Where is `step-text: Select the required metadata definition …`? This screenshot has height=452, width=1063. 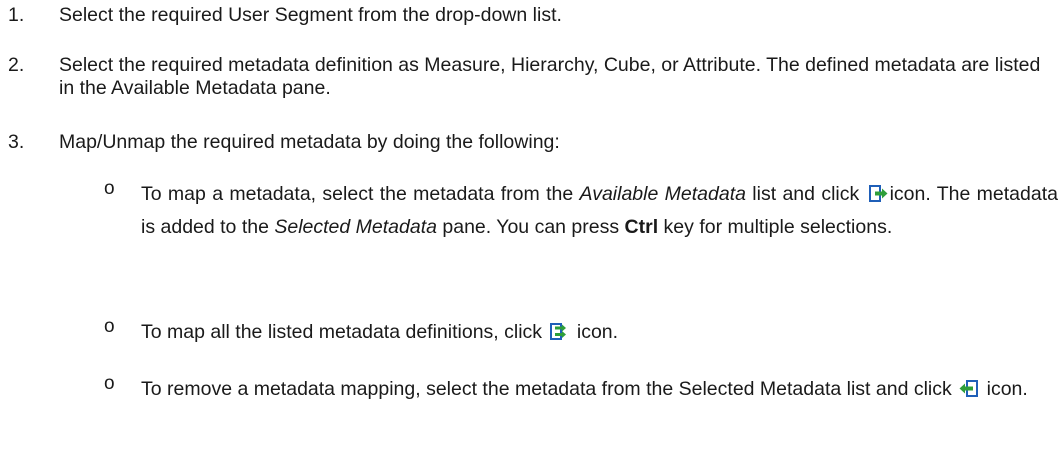 step-text: Select the required metadata definition … is located at coordinates (550, 76).